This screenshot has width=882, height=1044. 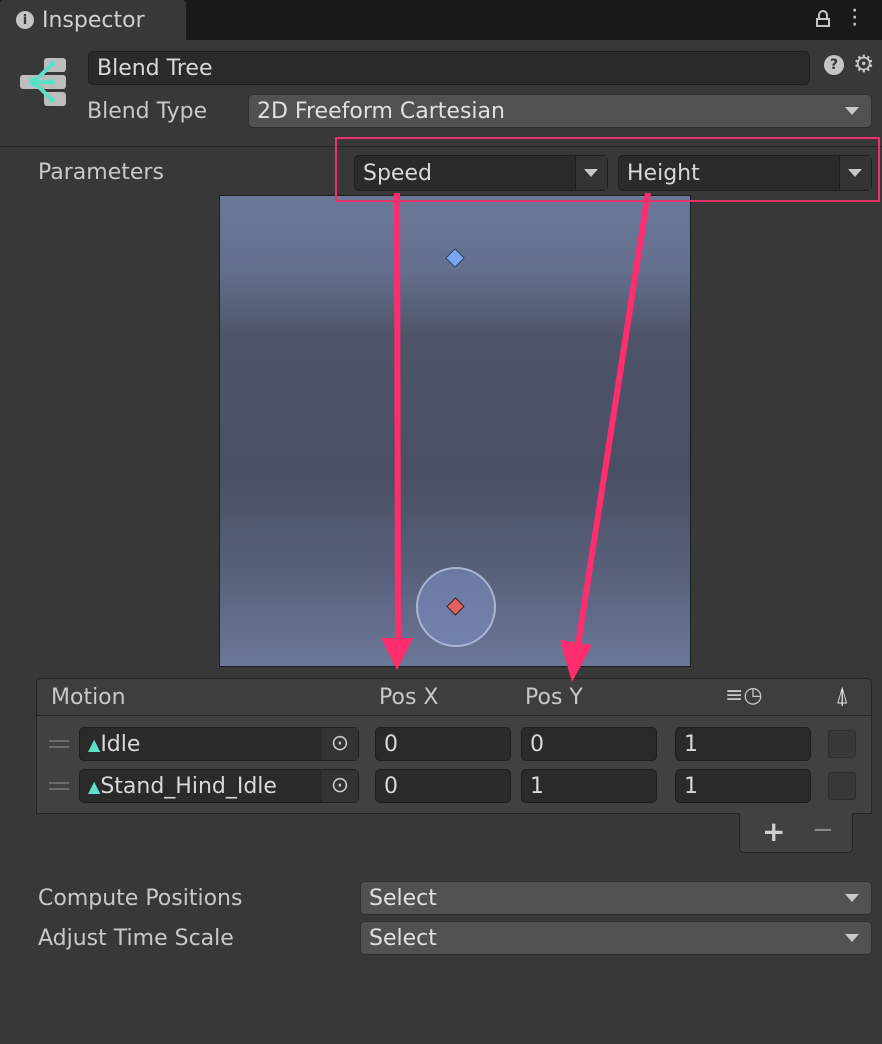 I want to click on clock-speed-icon: ≡◷, so click(x=744, y=695).